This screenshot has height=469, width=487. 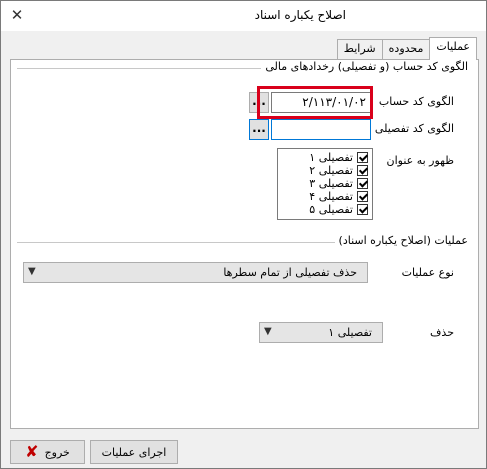 What do you see at coordinates (414, 128) in the screenshot?
I see `detail-pattern-label: الگوی کد تفصیلی` at bounding box center [414, 128].